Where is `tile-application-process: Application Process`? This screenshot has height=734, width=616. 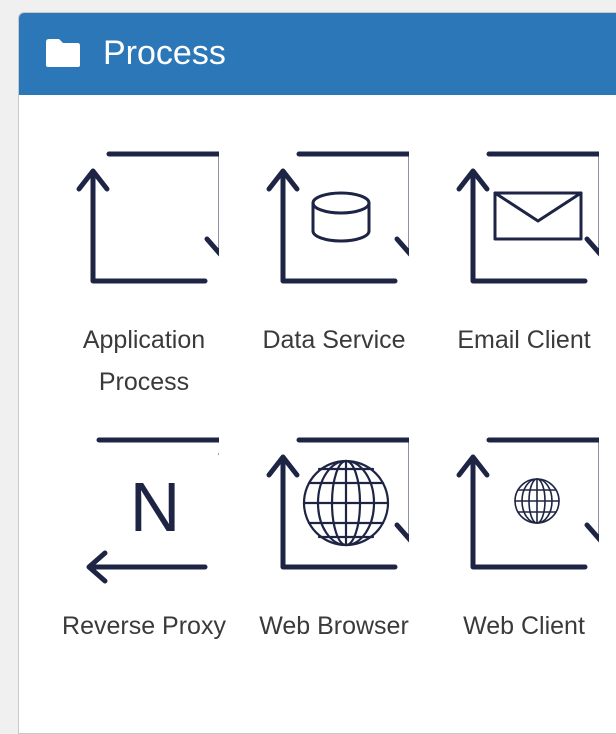
tile-application-process: Application Process is located at coordinates (144, 286).